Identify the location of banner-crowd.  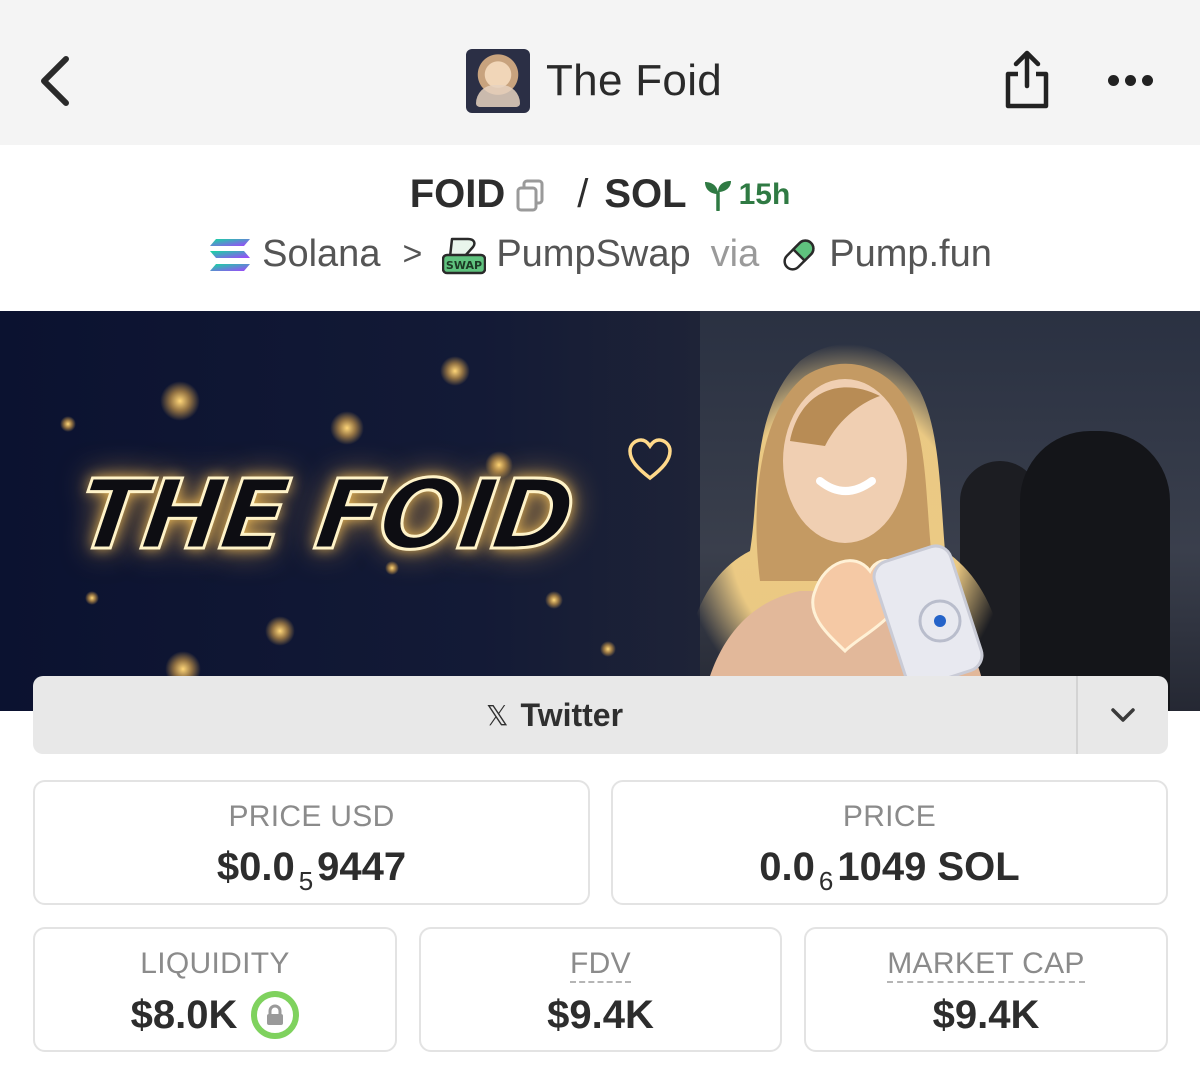
(1095, 571).